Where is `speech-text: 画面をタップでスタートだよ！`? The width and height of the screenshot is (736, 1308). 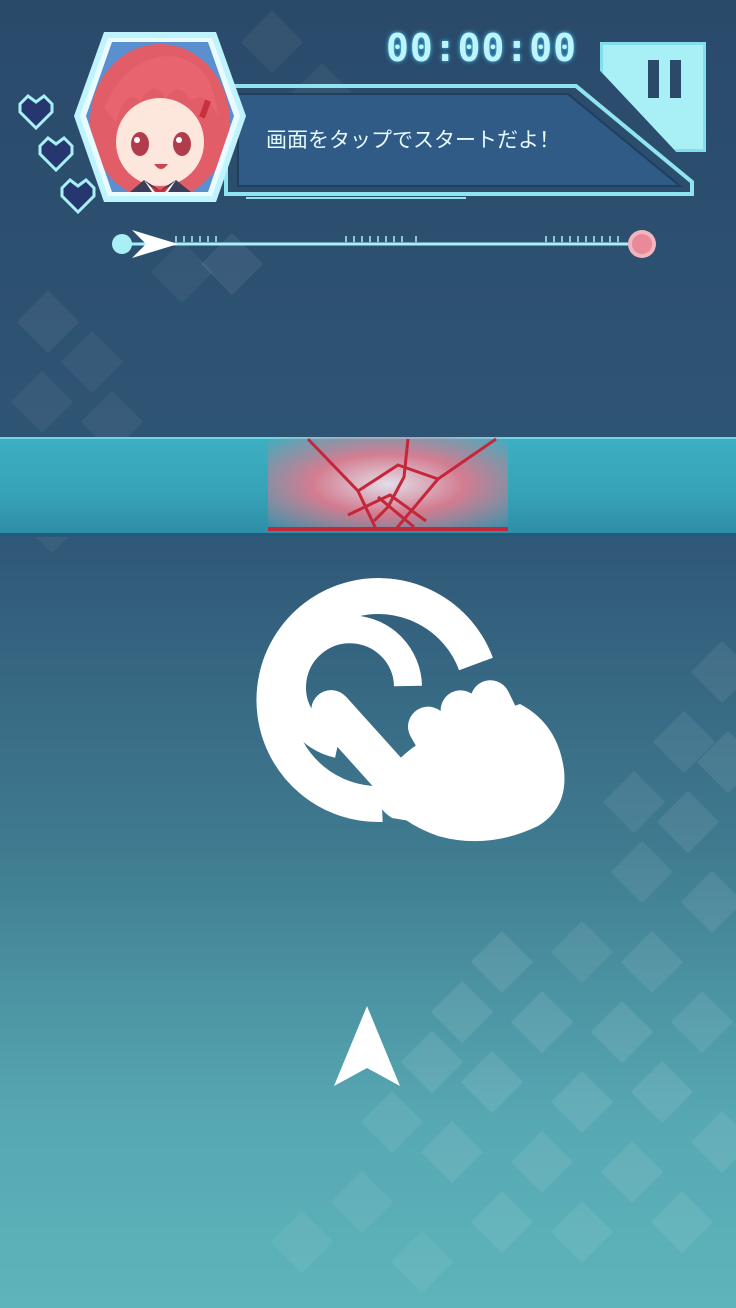
speech-text: 画面をタップでスタートだよ！ is located at coordinates (413, 140).